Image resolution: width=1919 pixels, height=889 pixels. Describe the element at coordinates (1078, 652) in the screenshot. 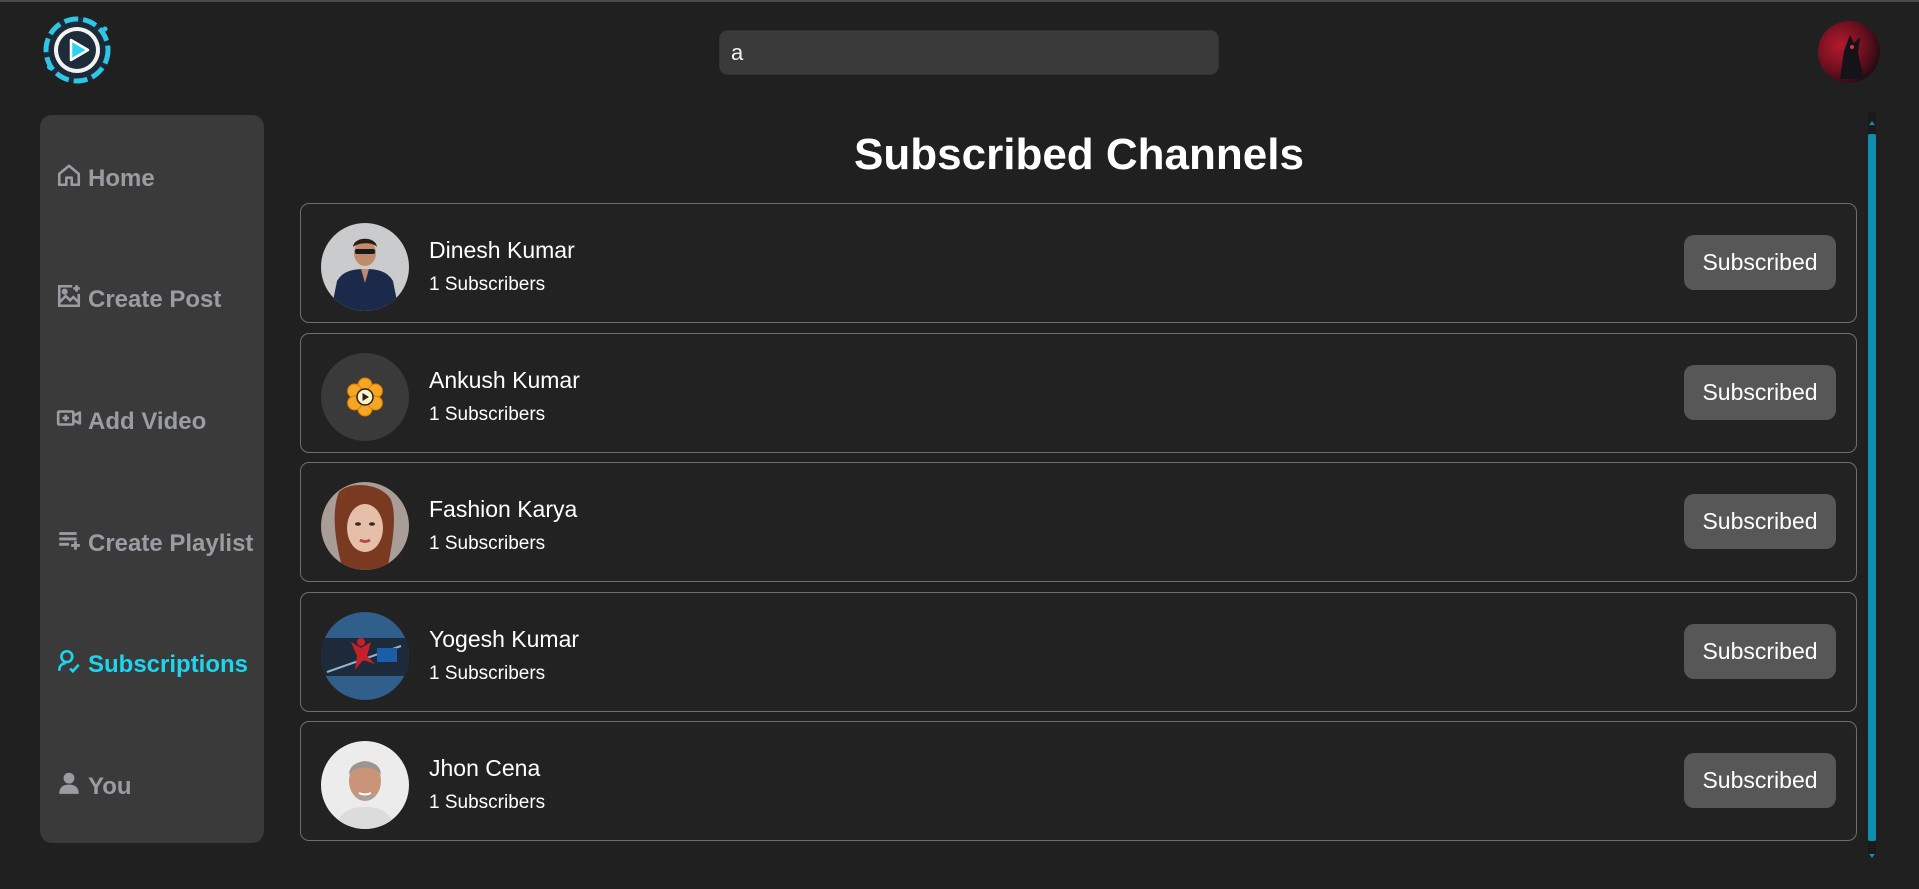

I see `channel-card: Yogesh Kumar 1 Subscribers Subscribed` at that location.